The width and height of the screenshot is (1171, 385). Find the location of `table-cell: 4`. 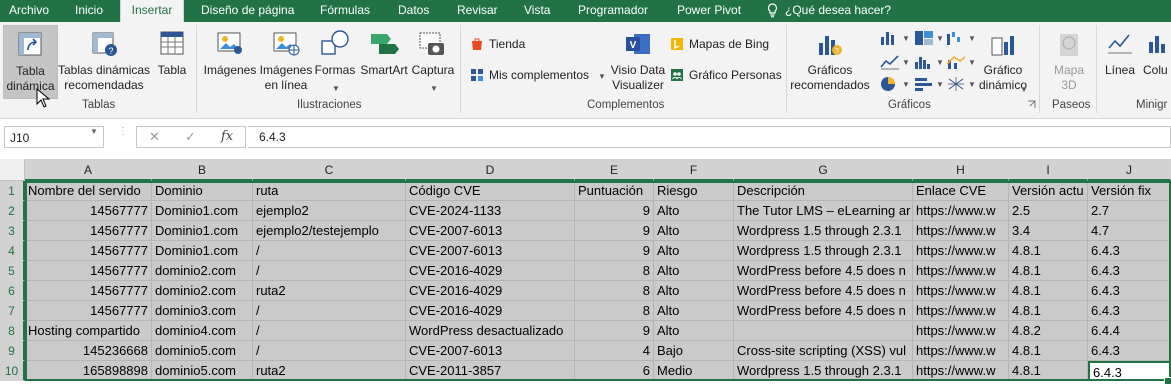

table-cell: 4 is located at coordinates (614, 351).